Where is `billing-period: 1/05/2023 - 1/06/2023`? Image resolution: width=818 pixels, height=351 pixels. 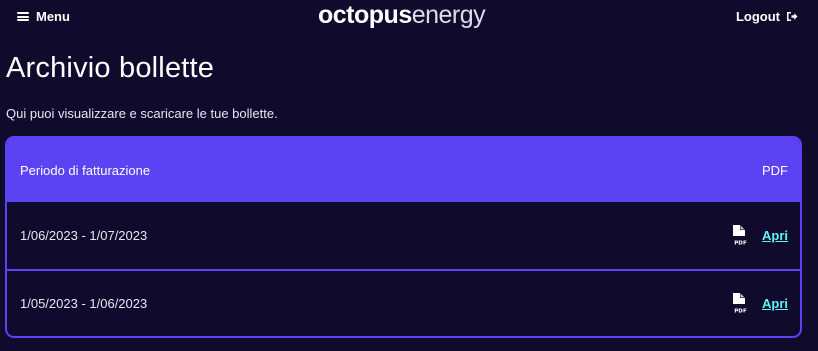
billing-period: 1/05/2023 - 1/06/2023 is located at coordinates (84, 303).